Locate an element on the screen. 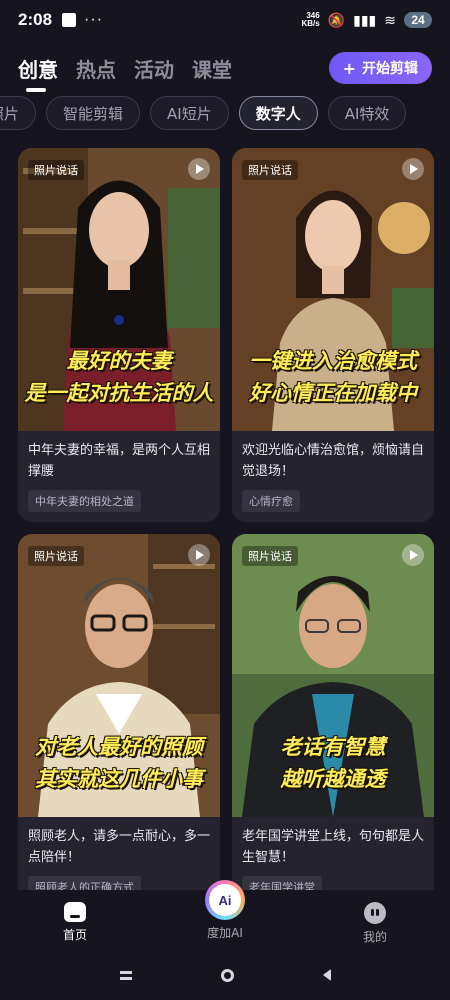  ai-badge-text: Ai is located at coordinates (225, 900).